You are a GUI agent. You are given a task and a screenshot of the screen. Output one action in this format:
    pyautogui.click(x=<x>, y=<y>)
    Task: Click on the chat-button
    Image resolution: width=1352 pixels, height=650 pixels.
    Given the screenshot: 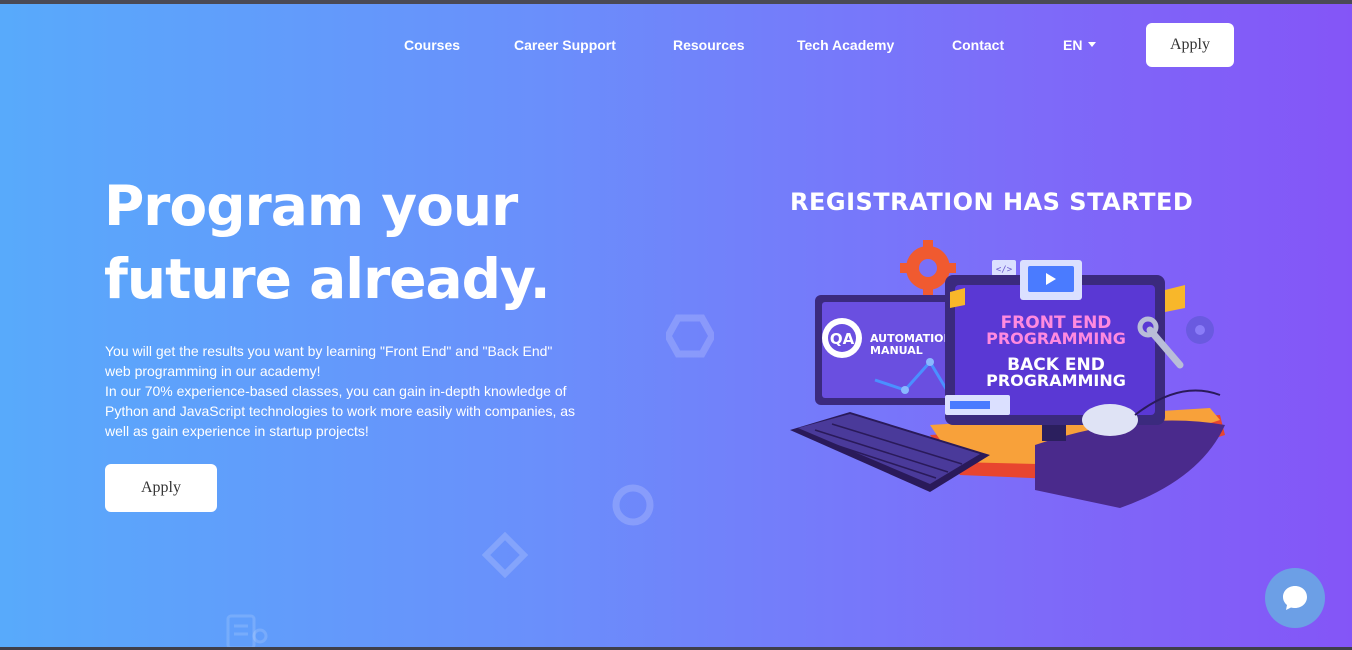 What is the action you would take?
    pyautogui.click(x=1295, y=598)
    